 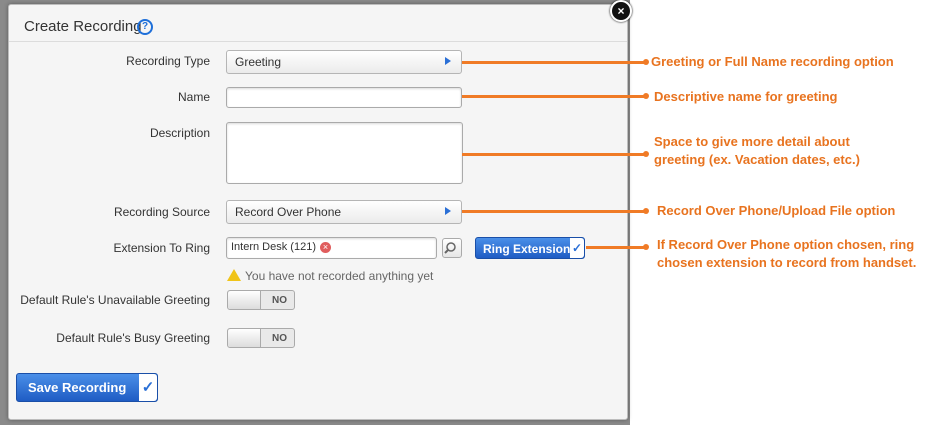 I want to click on warning-message: You have not recorded anything yet, so click(x=330, y=276).